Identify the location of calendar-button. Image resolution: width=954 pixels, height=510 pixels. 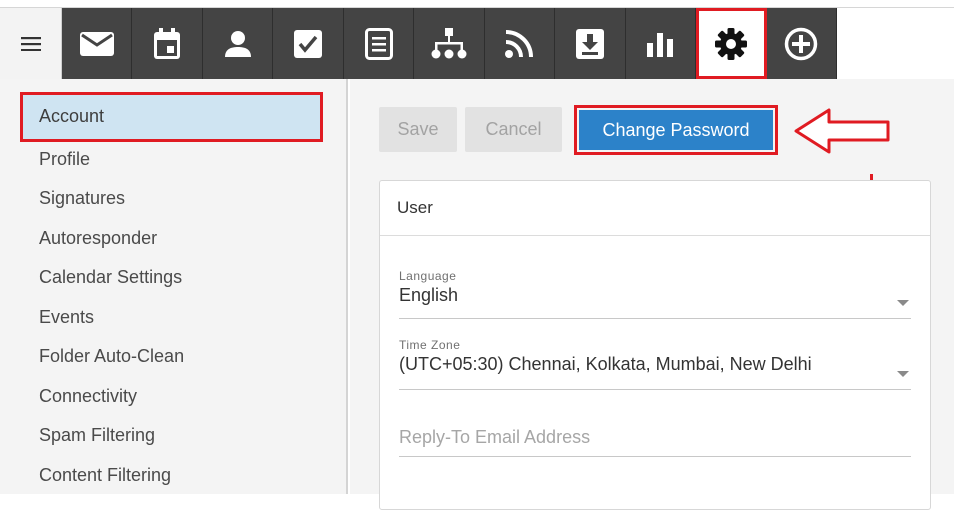
(167, 43).